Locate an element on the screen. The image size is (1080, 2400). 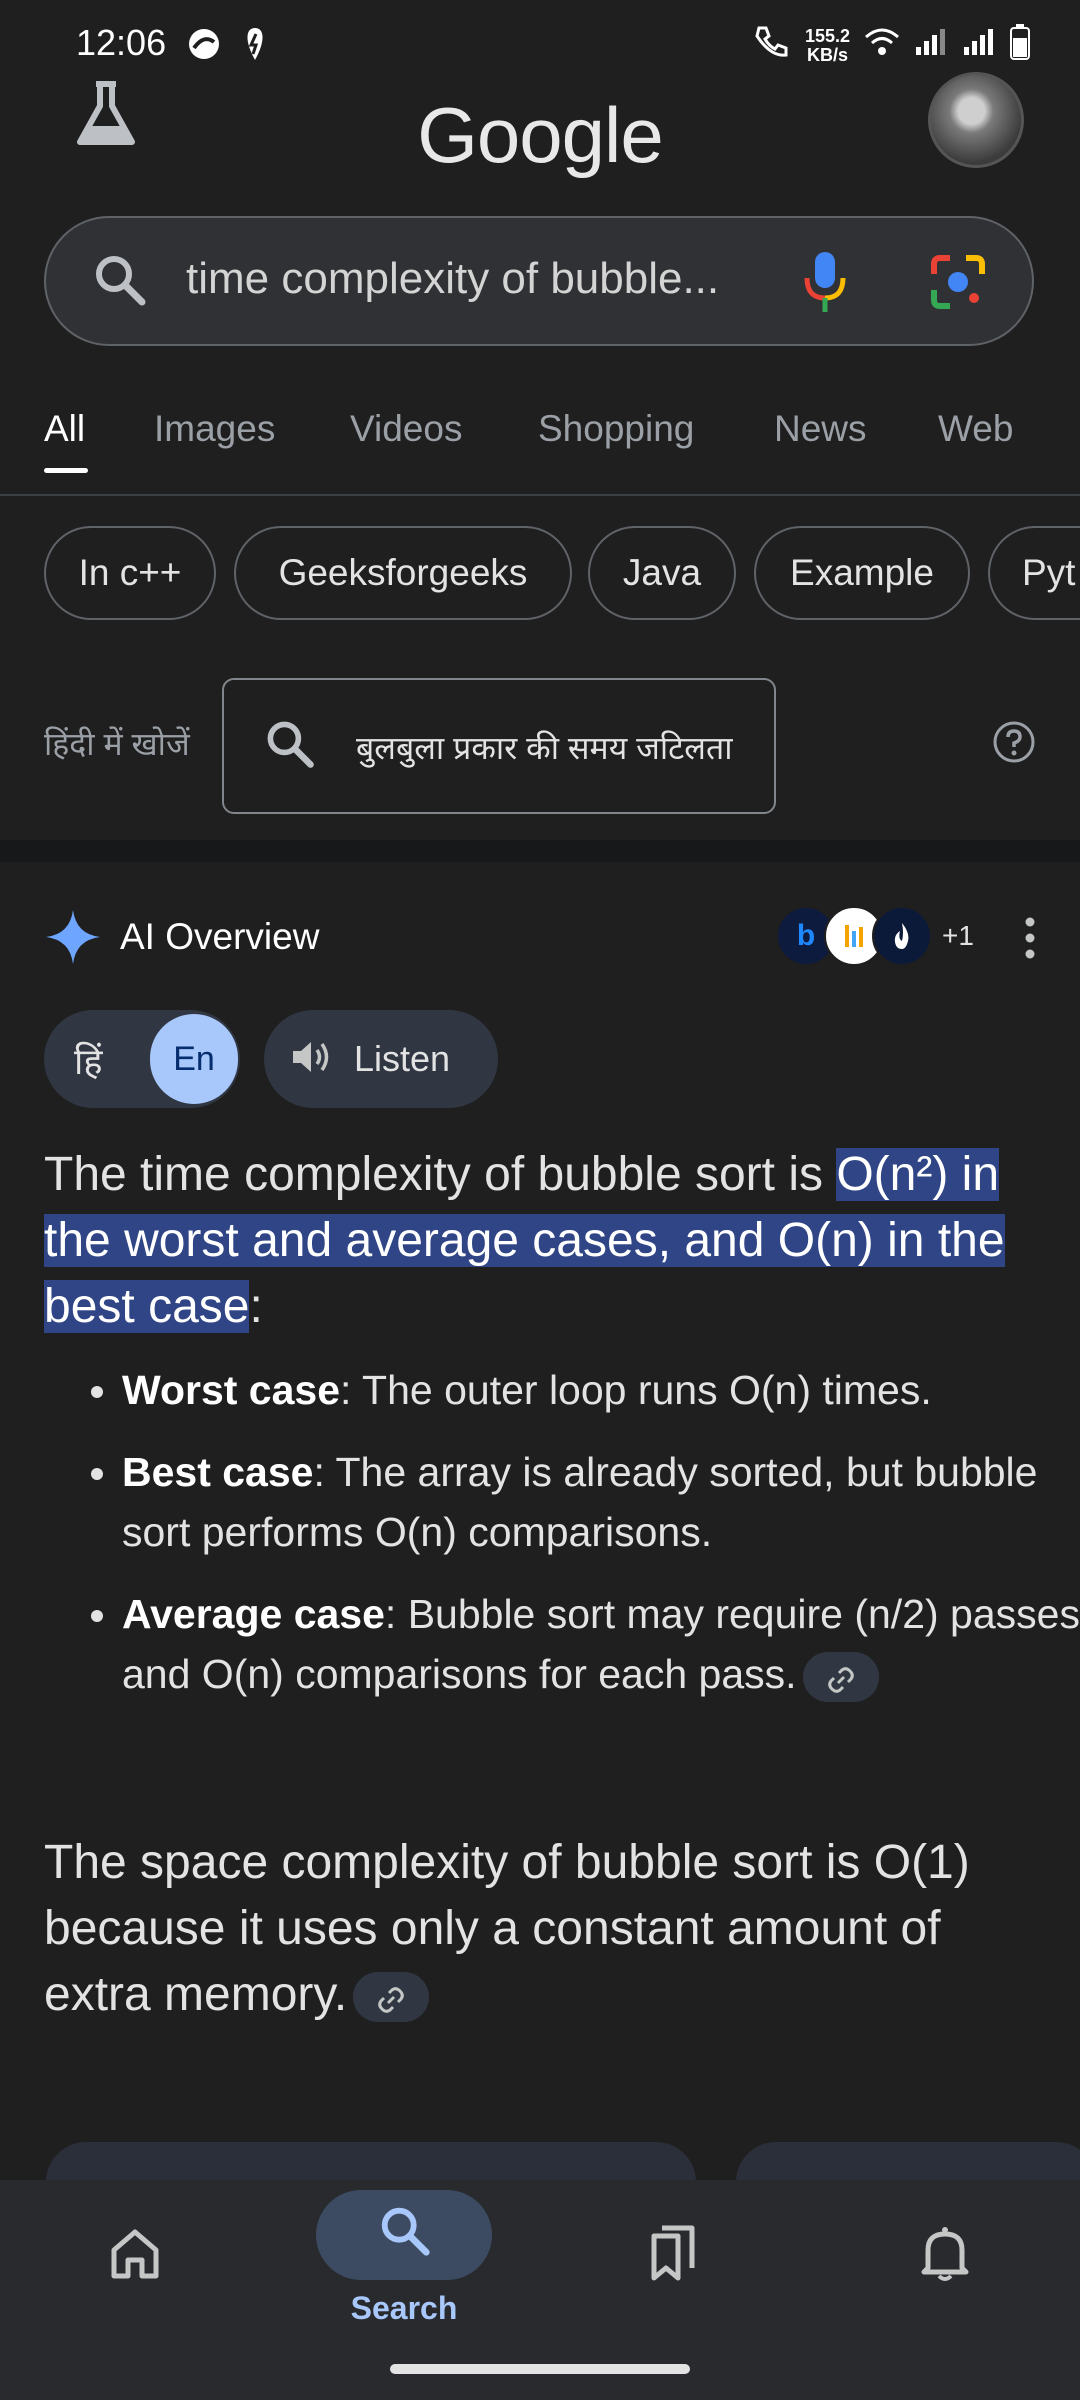
signal-icon is located at coordinates (931, 45).